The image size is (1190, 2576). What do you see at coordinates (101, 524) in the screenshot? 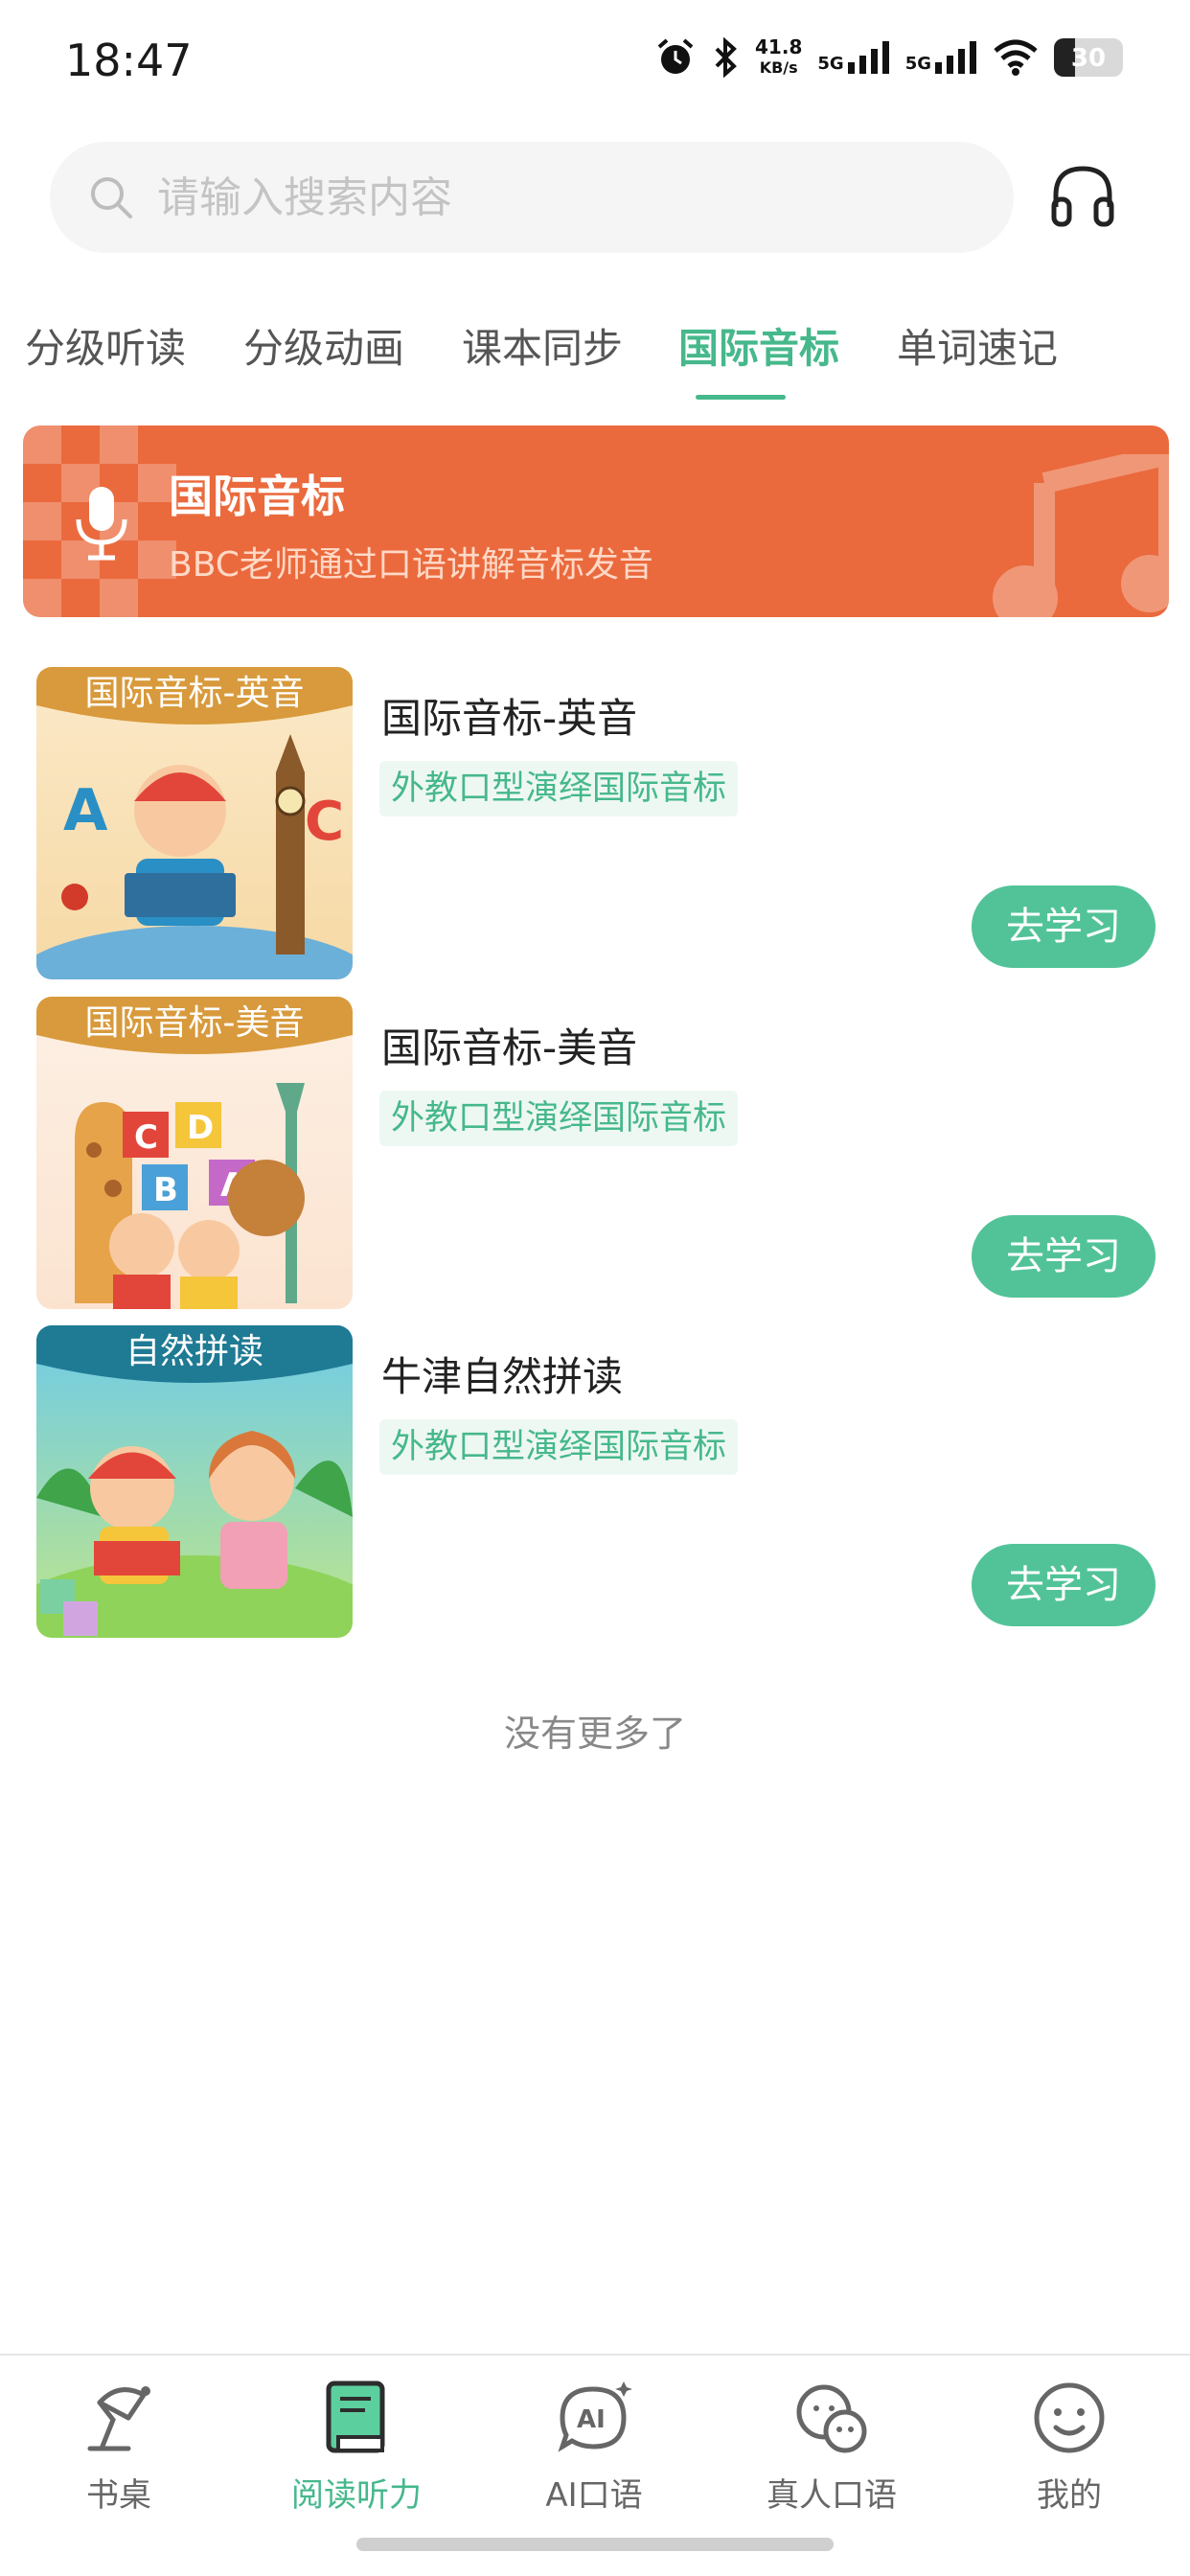
I see `microphone-icon` at bounding box center [101, 524].